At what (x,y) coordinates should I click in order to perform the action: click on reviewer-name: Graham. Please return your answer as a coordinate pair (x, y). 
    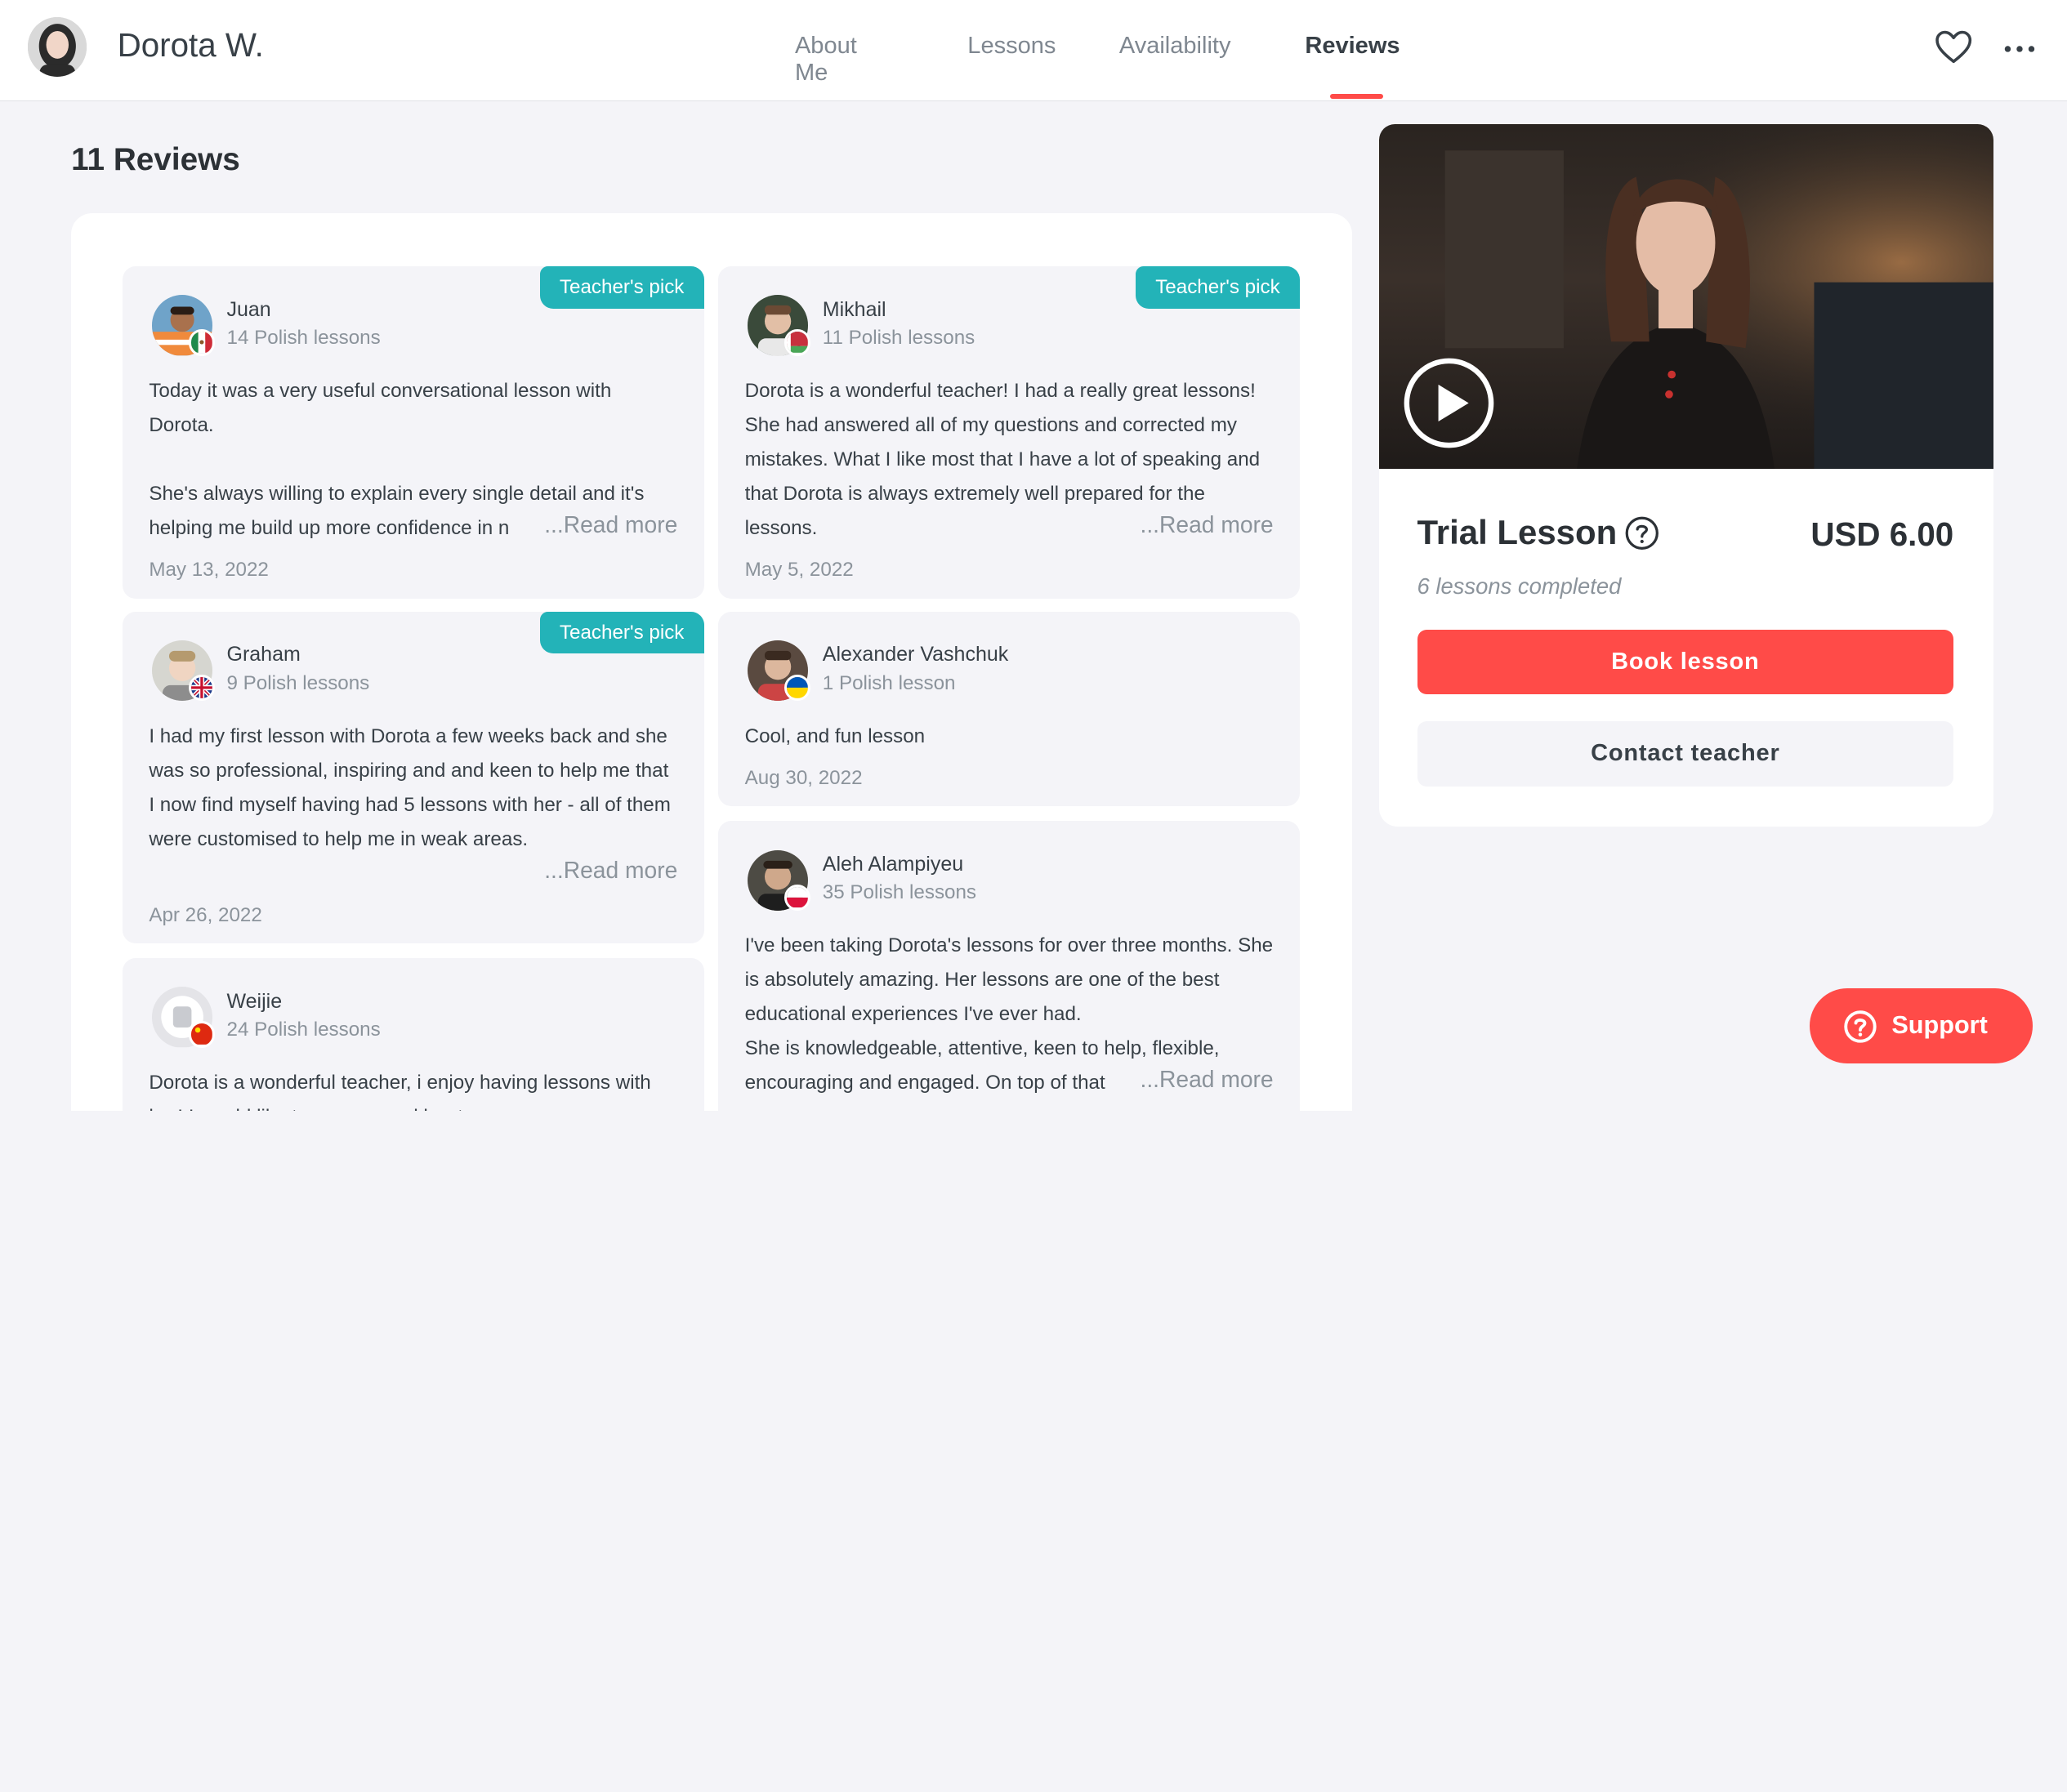
    Looking at the image, I should click on (263, 654).